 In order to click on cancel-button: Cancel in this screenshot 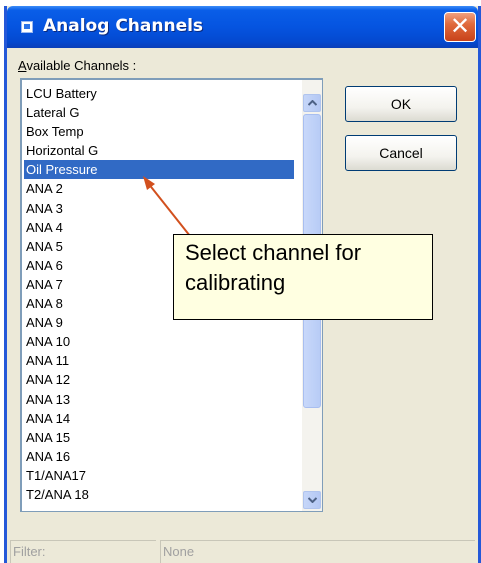, I will do `click(401, 153)`.